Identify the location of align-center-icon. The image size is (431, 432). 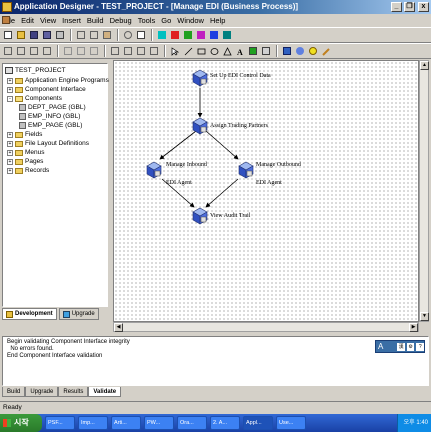
(21, 51).